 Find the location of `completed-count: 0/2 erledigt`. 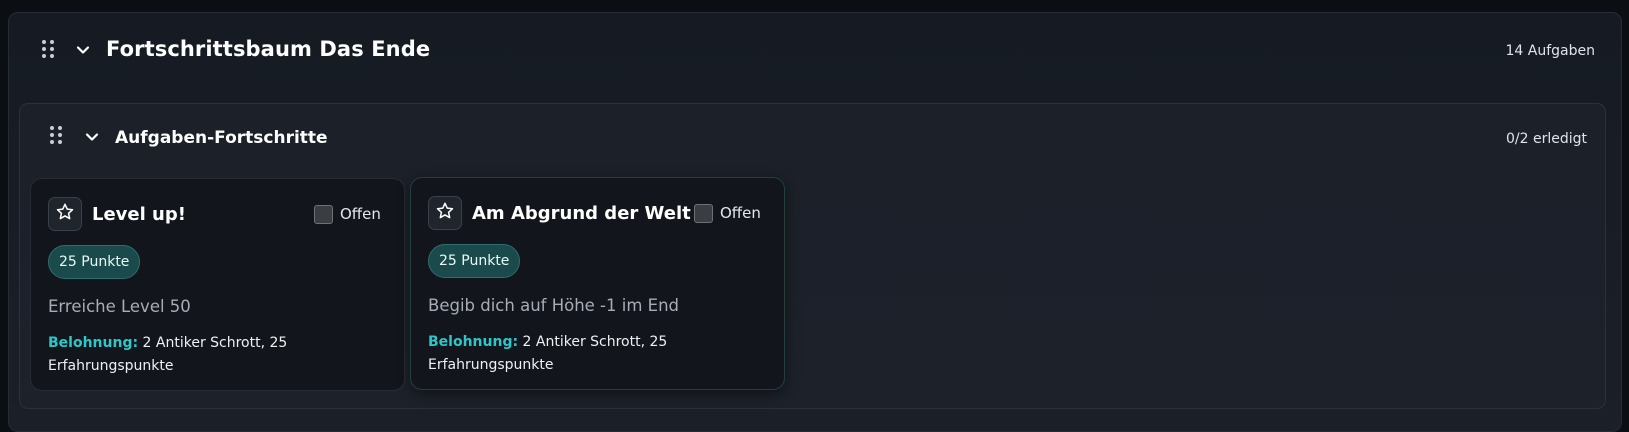

completed-count: 0/2 erledigt is located at coordinates (1546, 139).